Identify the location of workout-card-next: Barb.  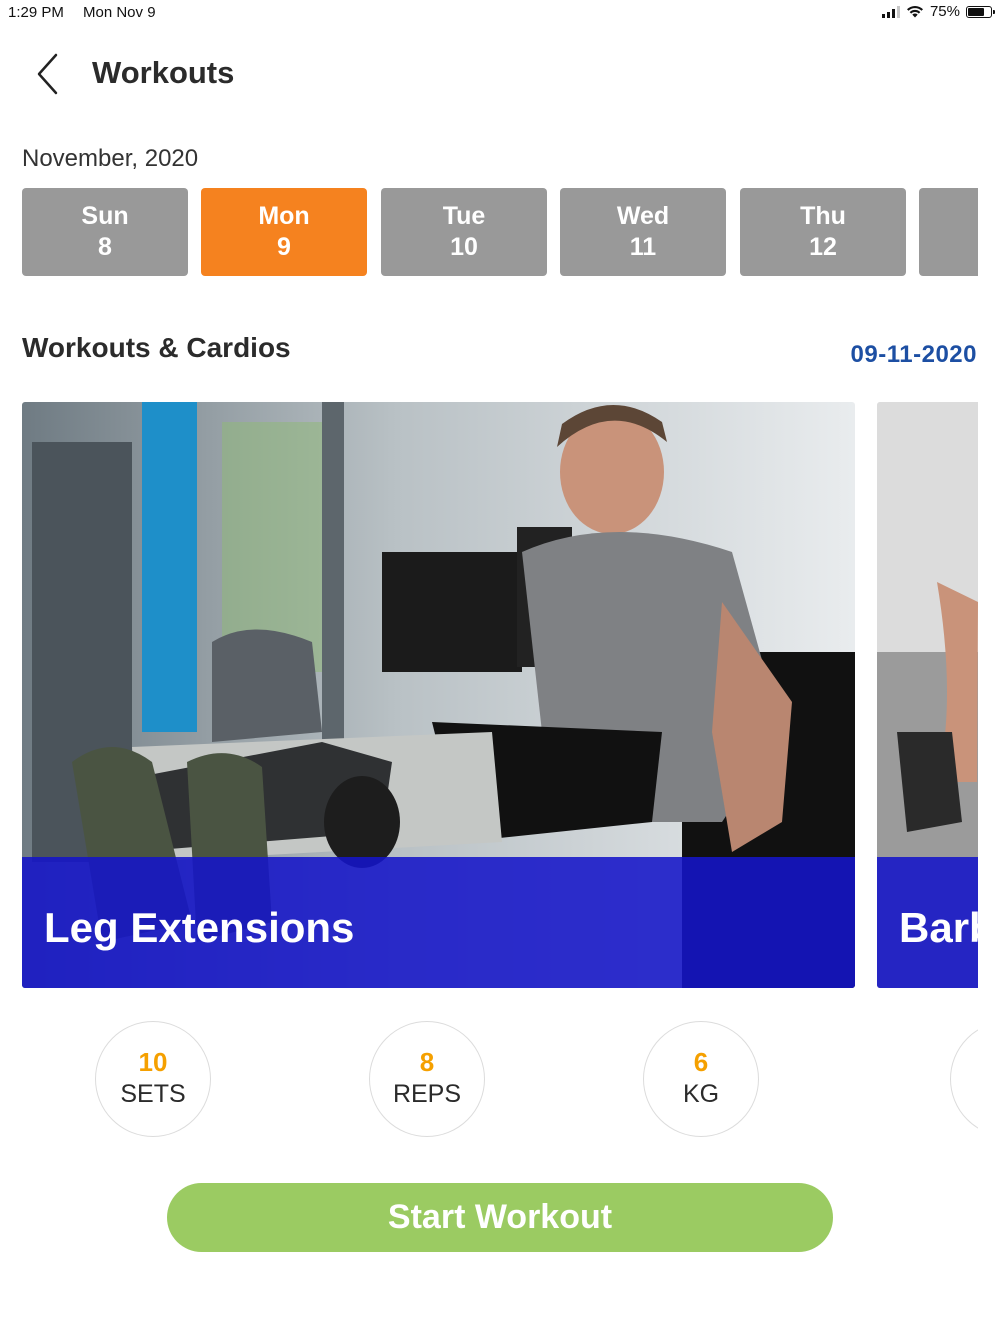
(927, 695).